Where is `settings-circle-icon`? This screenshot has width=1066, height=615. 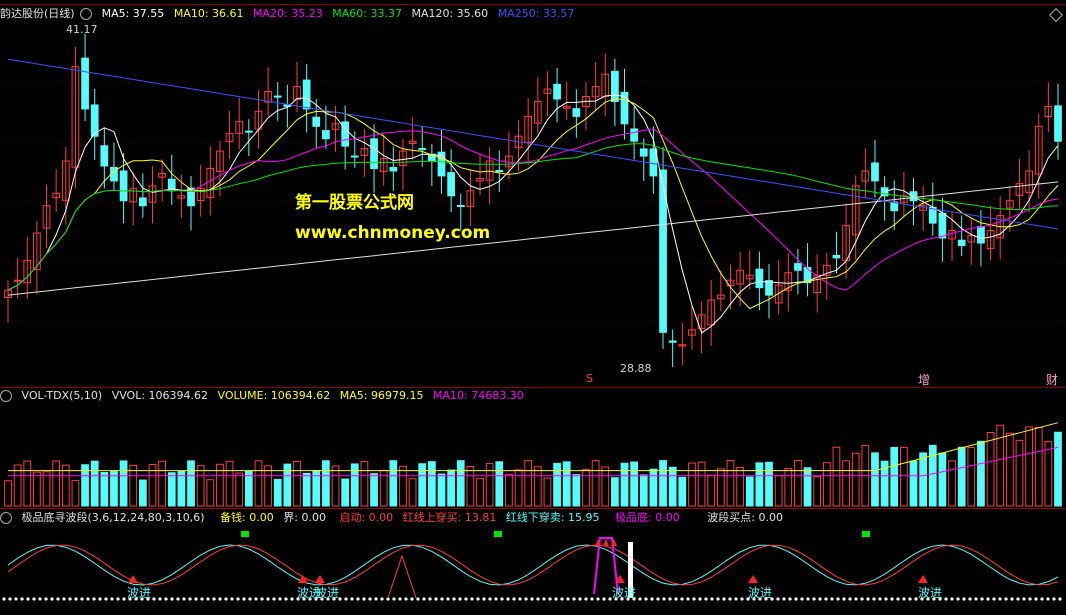 settings-circle-icon is located at coordinates (86, 14).